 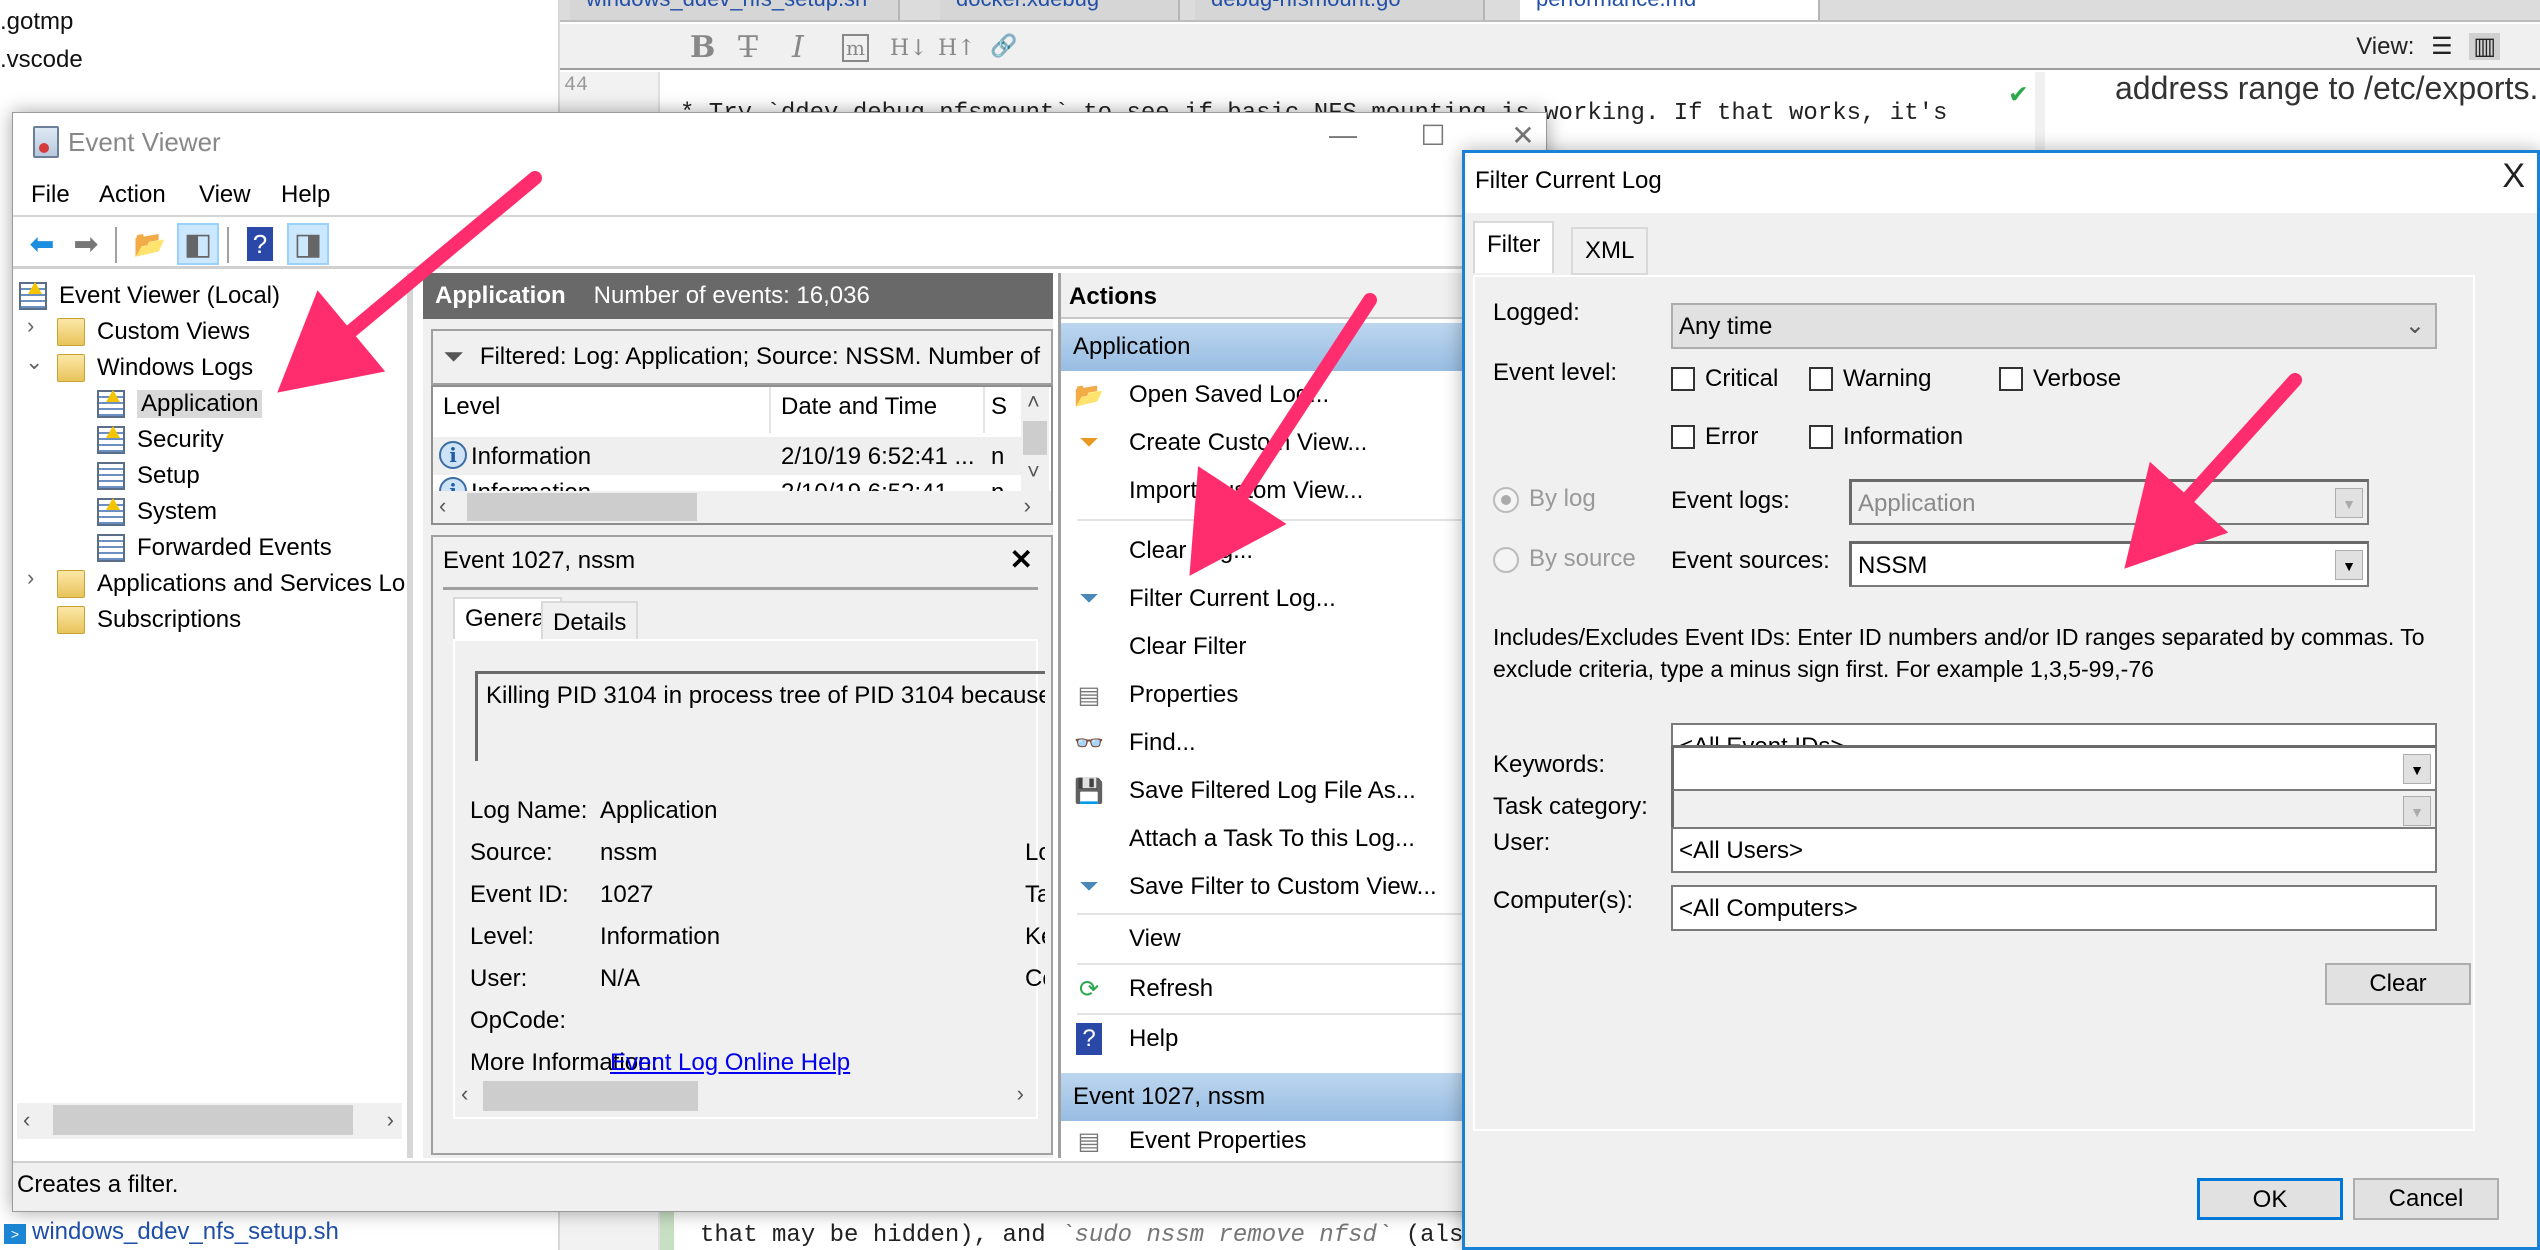 What do you see at coordinates (1514, 247) in the screenshot?
I see `tab-filter: Filter` at bounding box center [1514, 247].